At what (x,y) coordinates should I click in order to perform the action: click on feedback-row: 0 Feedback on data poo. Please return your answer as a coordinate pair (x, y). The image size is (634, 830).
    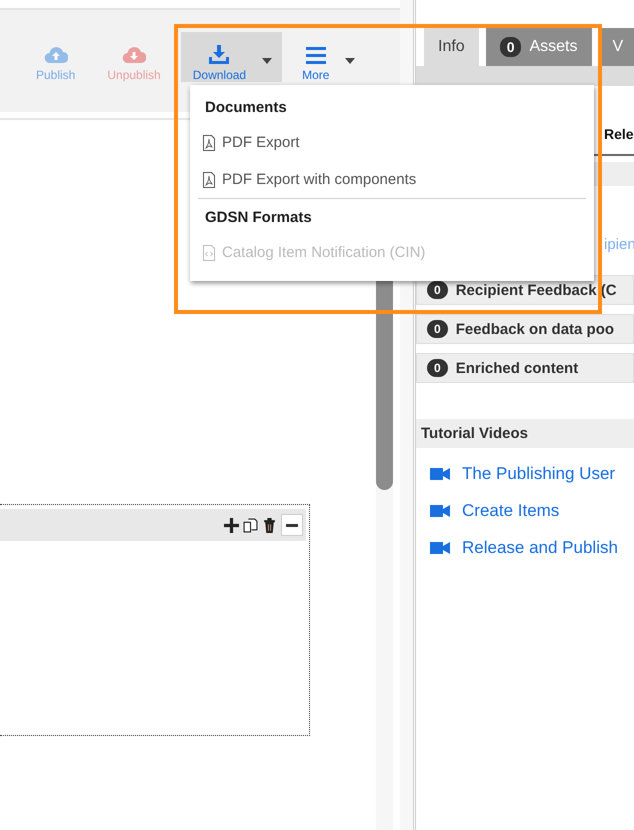
    Looking at the image, I should click on (525, 329).